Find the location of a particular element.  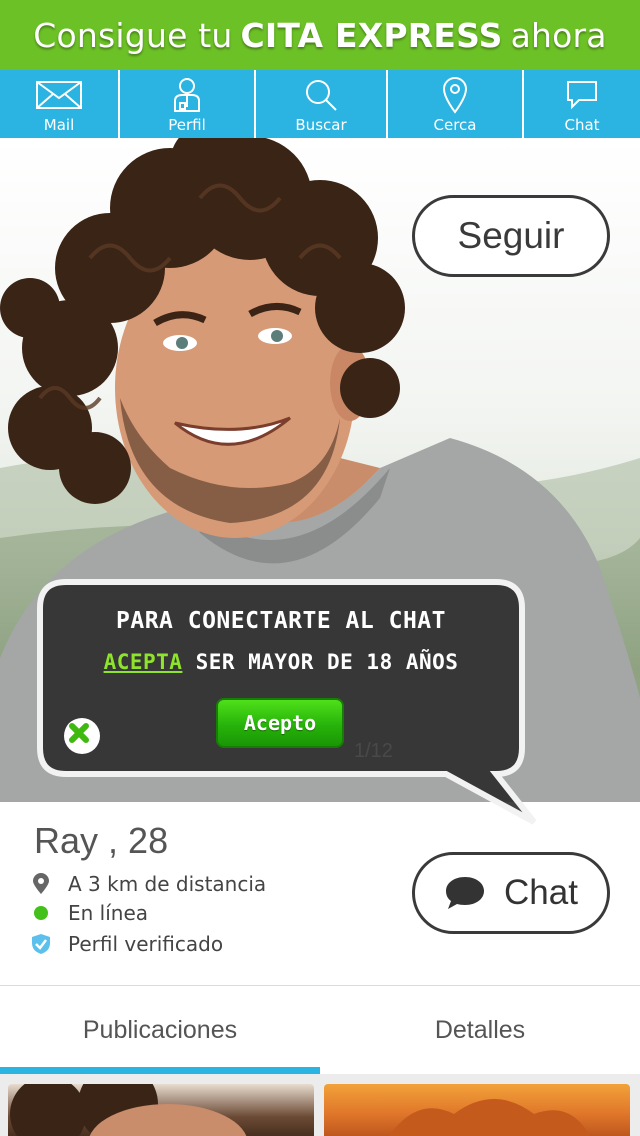

verified-text: Perfil verificado is located at coordinates (146, 944).